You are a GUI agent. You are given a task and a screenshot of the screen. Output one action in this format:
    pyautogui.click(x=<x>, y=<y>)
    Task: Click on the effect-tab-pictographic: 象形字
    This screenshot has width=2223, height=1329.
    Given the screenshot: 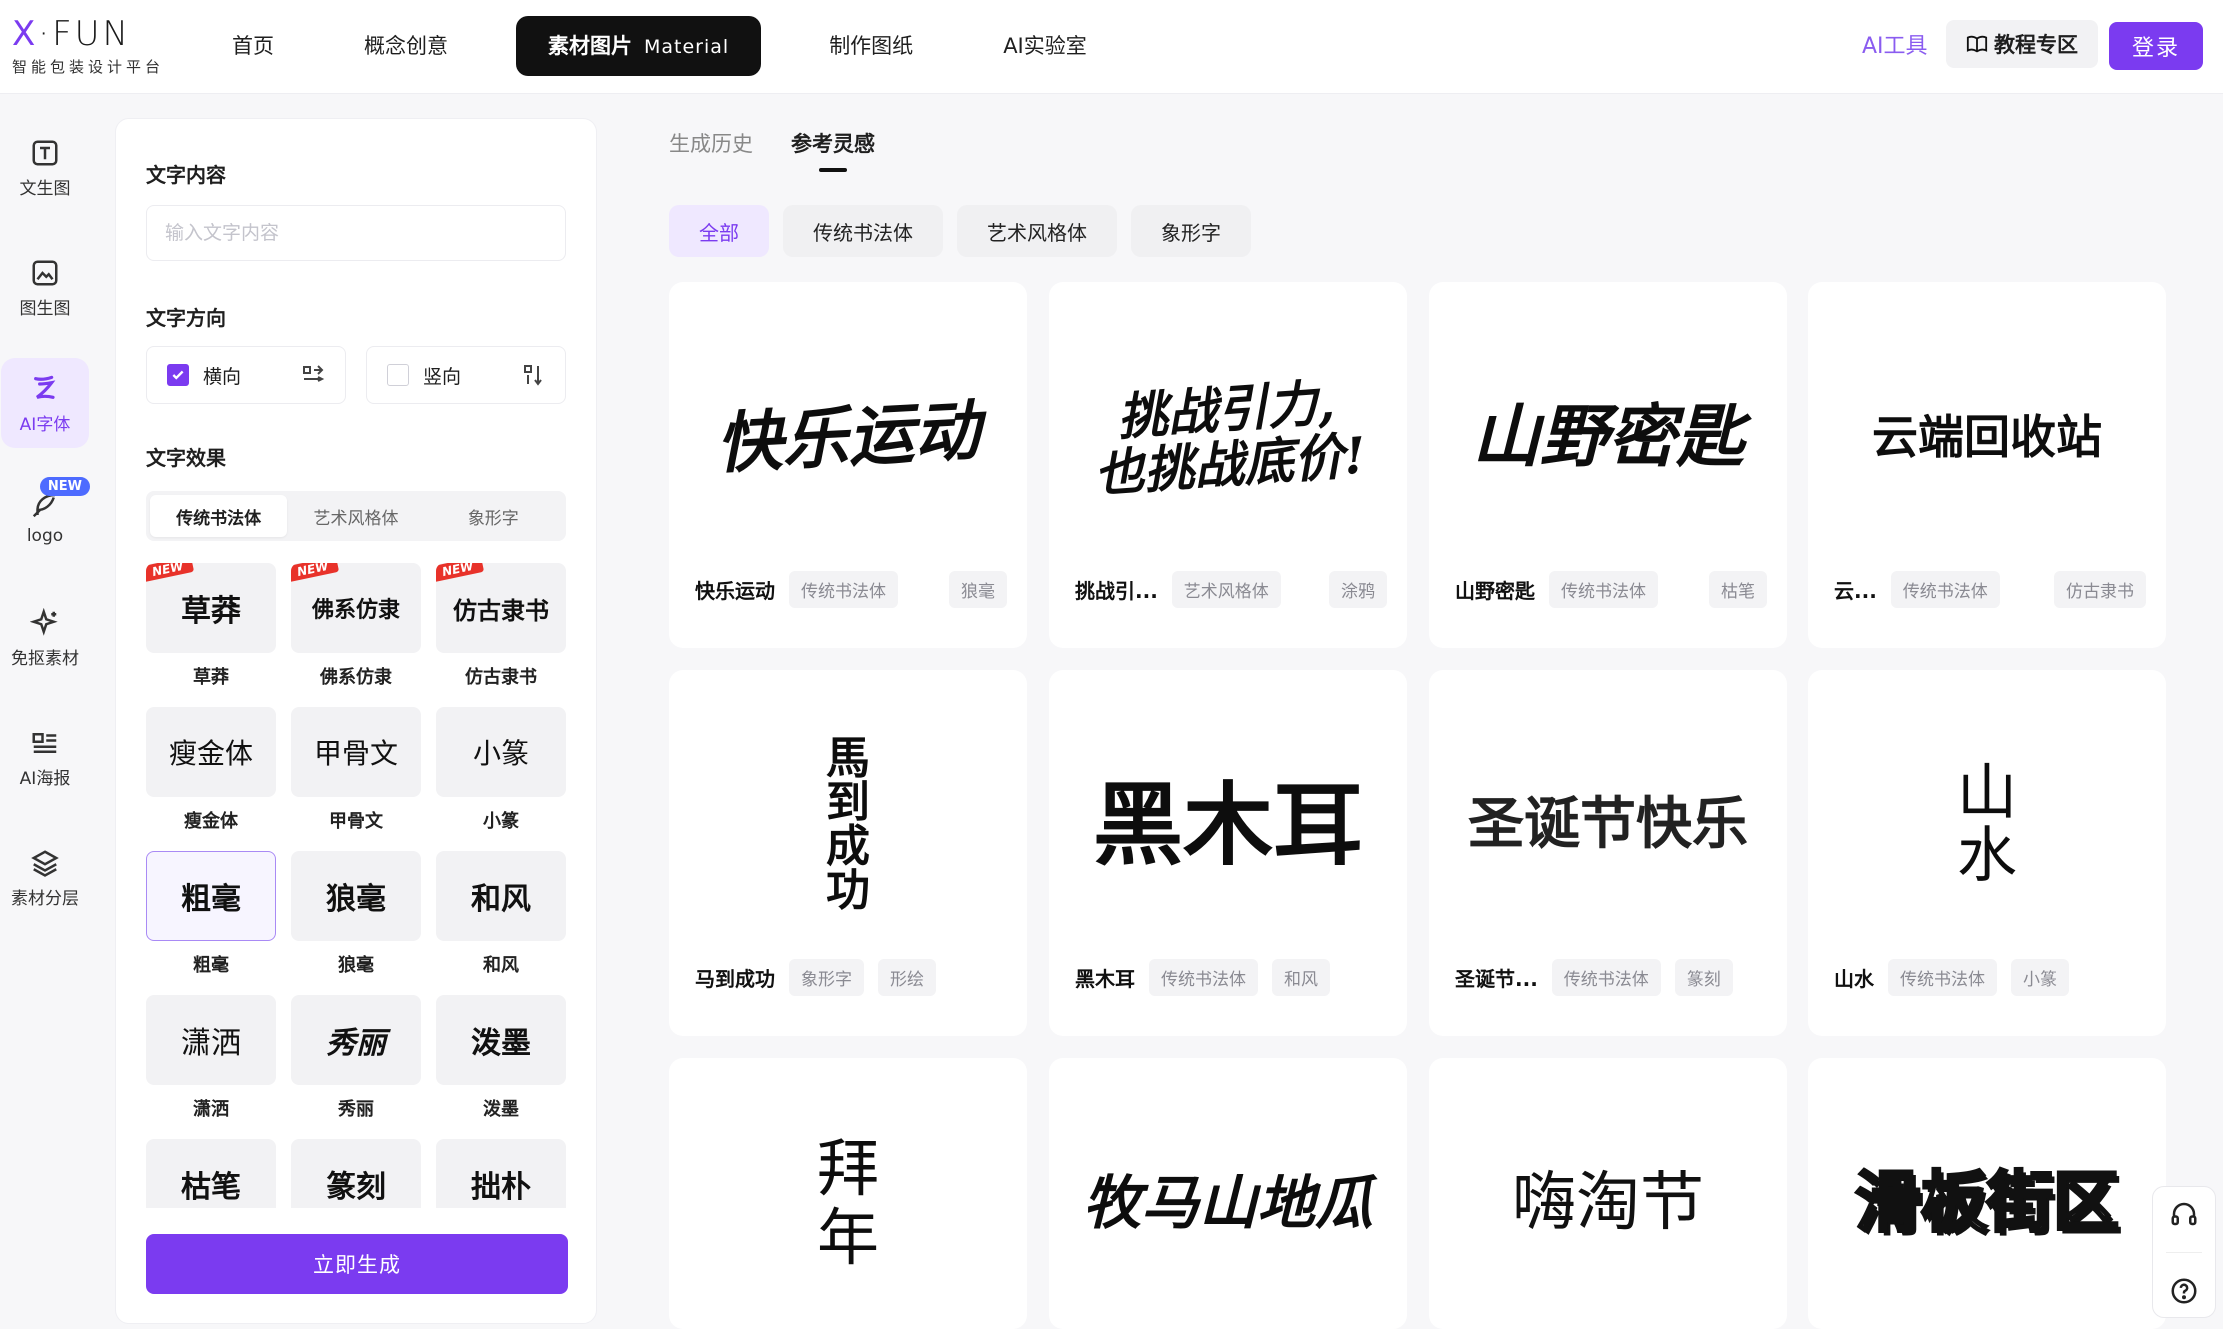 What is the action you would take?
    pyautogui.click(x=493, y=516)
    